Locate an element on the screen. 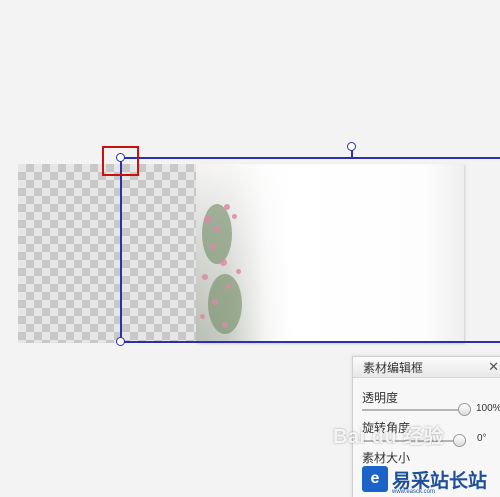  site-url-watermark: www.easck.com is located at coordinates (414, 492).